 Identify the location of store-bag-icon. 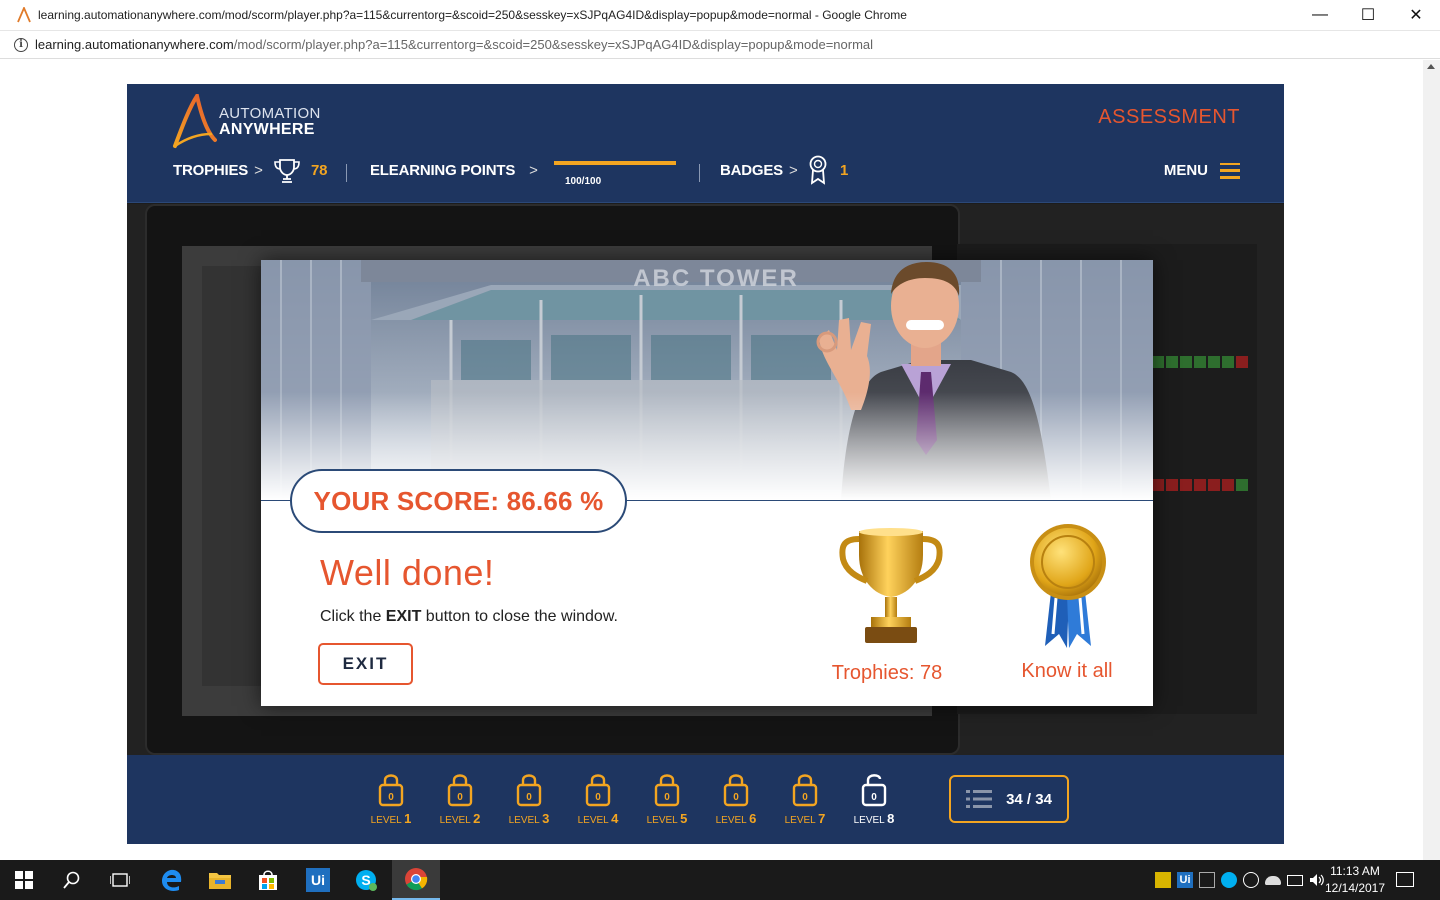
(268, 880).